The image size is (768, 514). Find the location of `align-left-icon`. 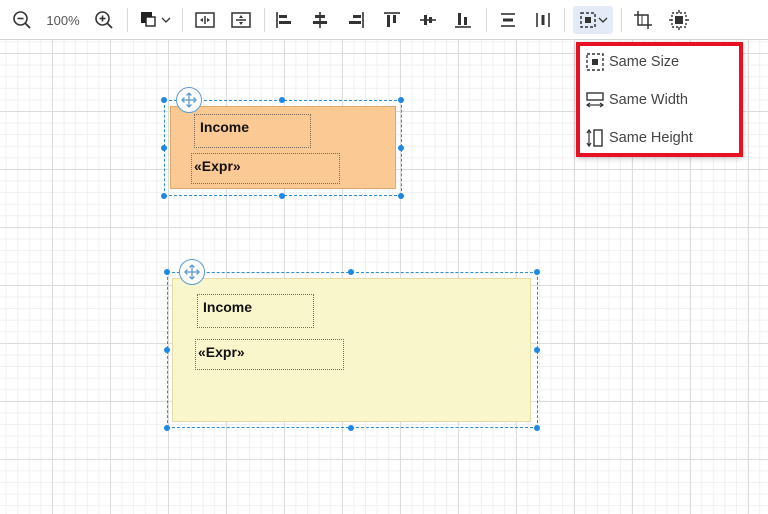

align-left-icon is located at coordinates (283, 20).